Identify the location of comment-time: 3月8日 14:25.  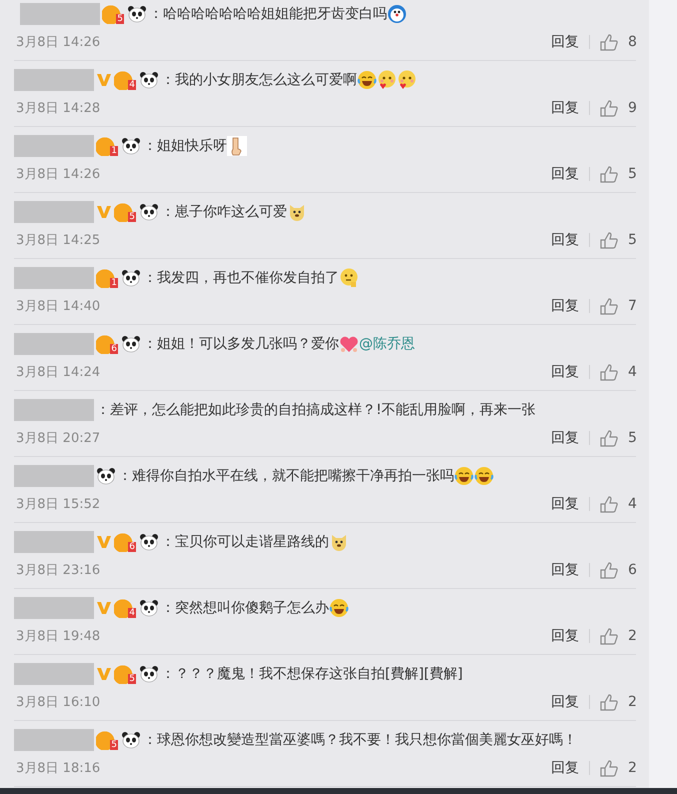
(58, 240).